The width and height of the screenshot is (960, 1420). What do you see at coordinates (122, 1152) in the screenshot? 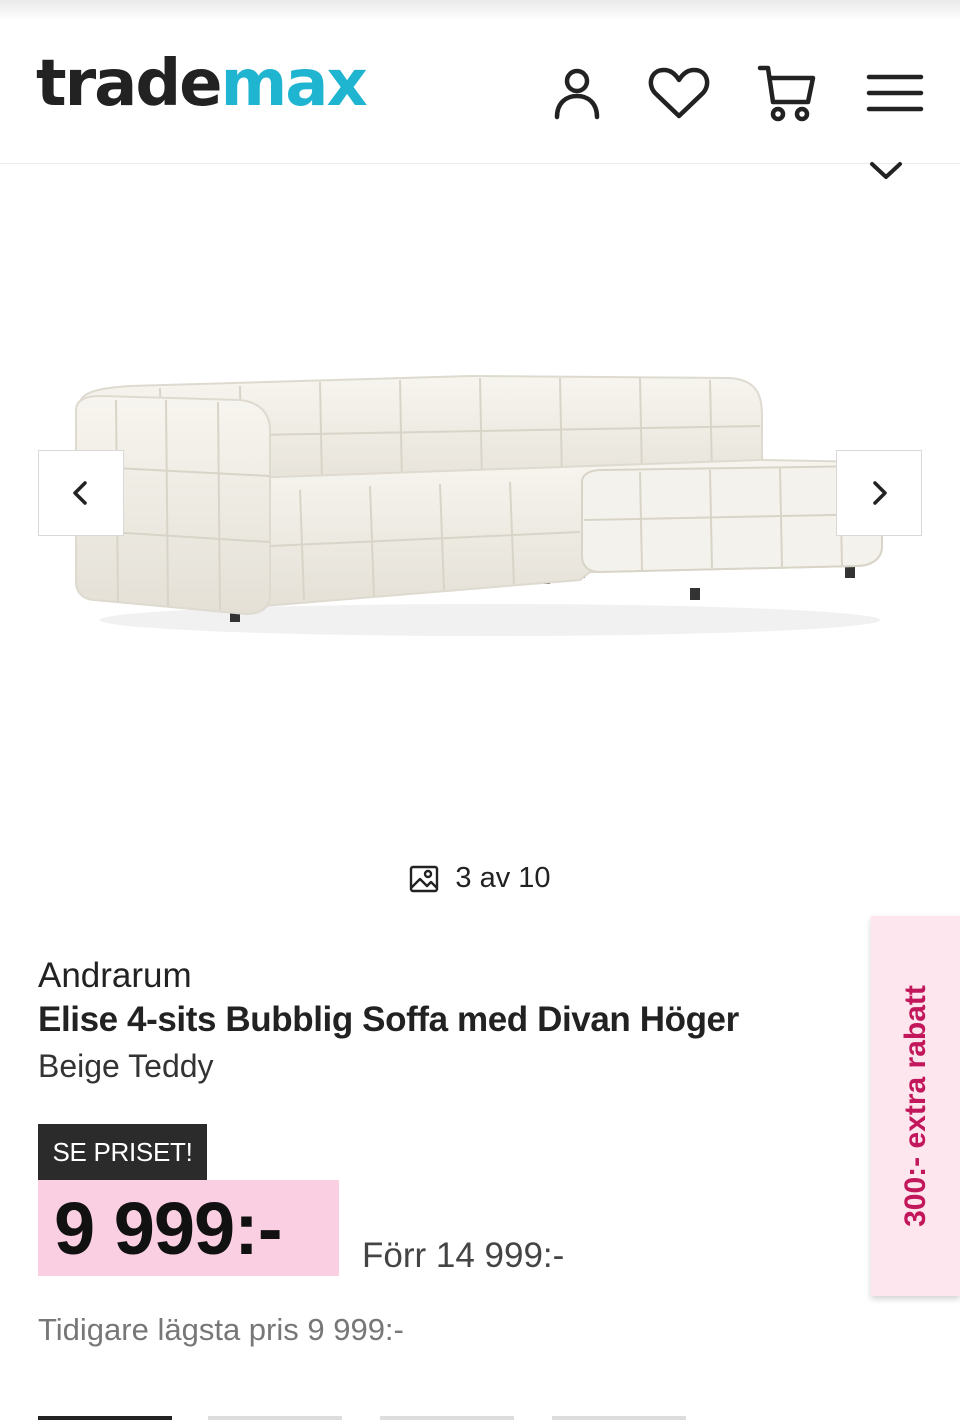
I see `price-campaign-badge: SE PRISET!` at bounding box center [122, 1152].